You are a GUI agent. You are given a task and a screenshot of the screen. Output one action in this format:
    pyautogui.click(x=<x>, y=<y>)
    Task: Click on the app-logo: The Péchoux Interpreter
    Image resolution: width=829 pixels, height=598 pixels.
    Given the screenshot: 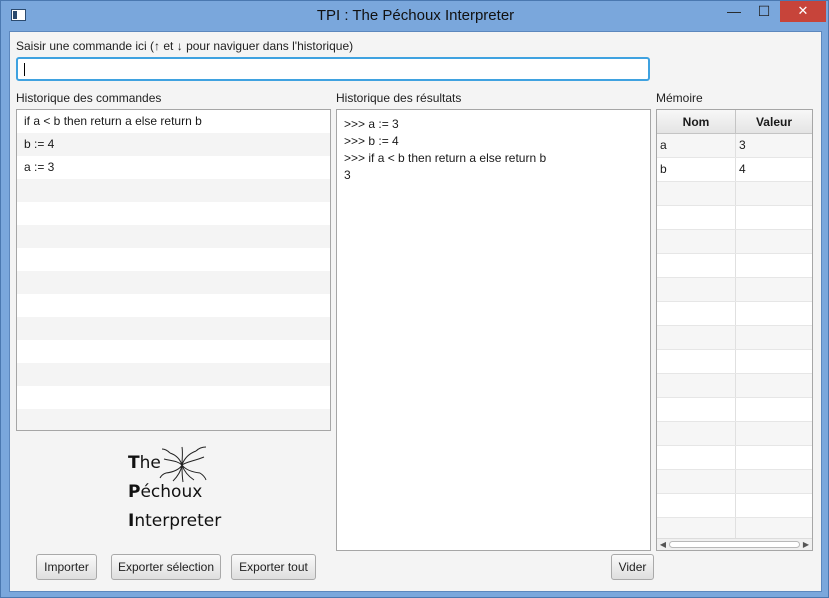 What is the action you would take?
    pyautogui.click(x=193, y=491)
    